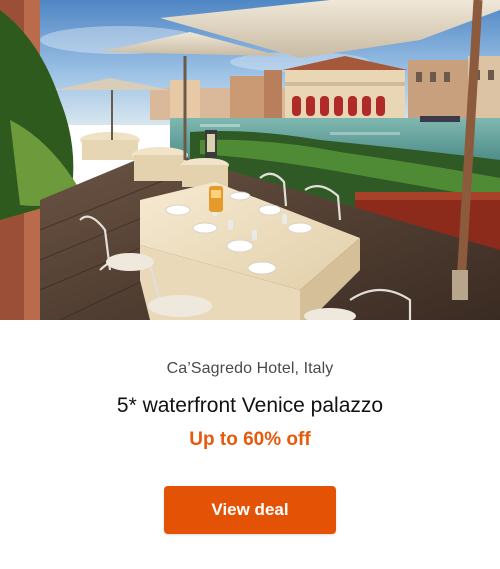 Image resolution: width=500 pixels, height=569 pixels. Describe the element at coordinates (250, 406) in the screenshot. I see `deal-title: 5* waterfront Venice palazzo` at that location.